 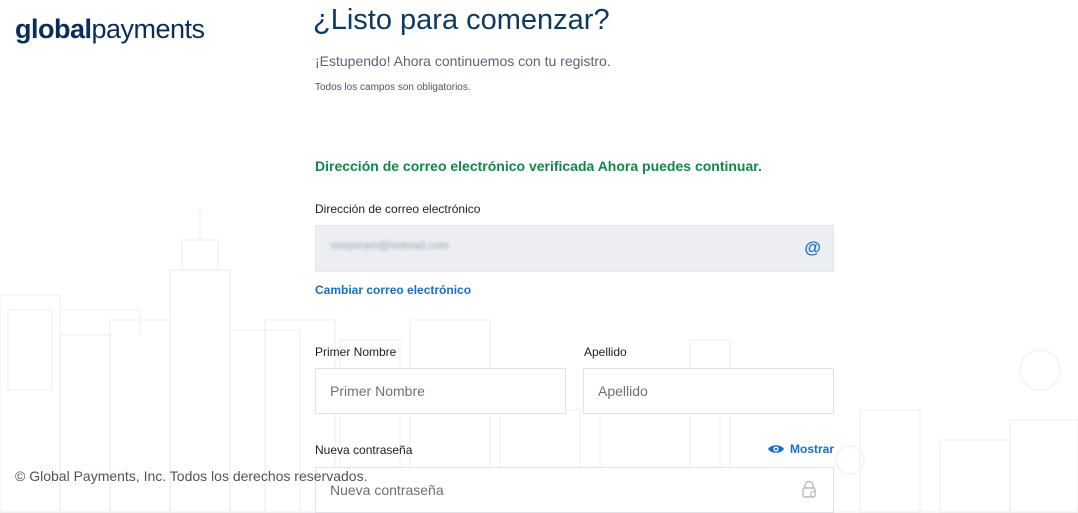 I want to click on globalpayments-logo: globalpayments, so click(x=110, y=29).